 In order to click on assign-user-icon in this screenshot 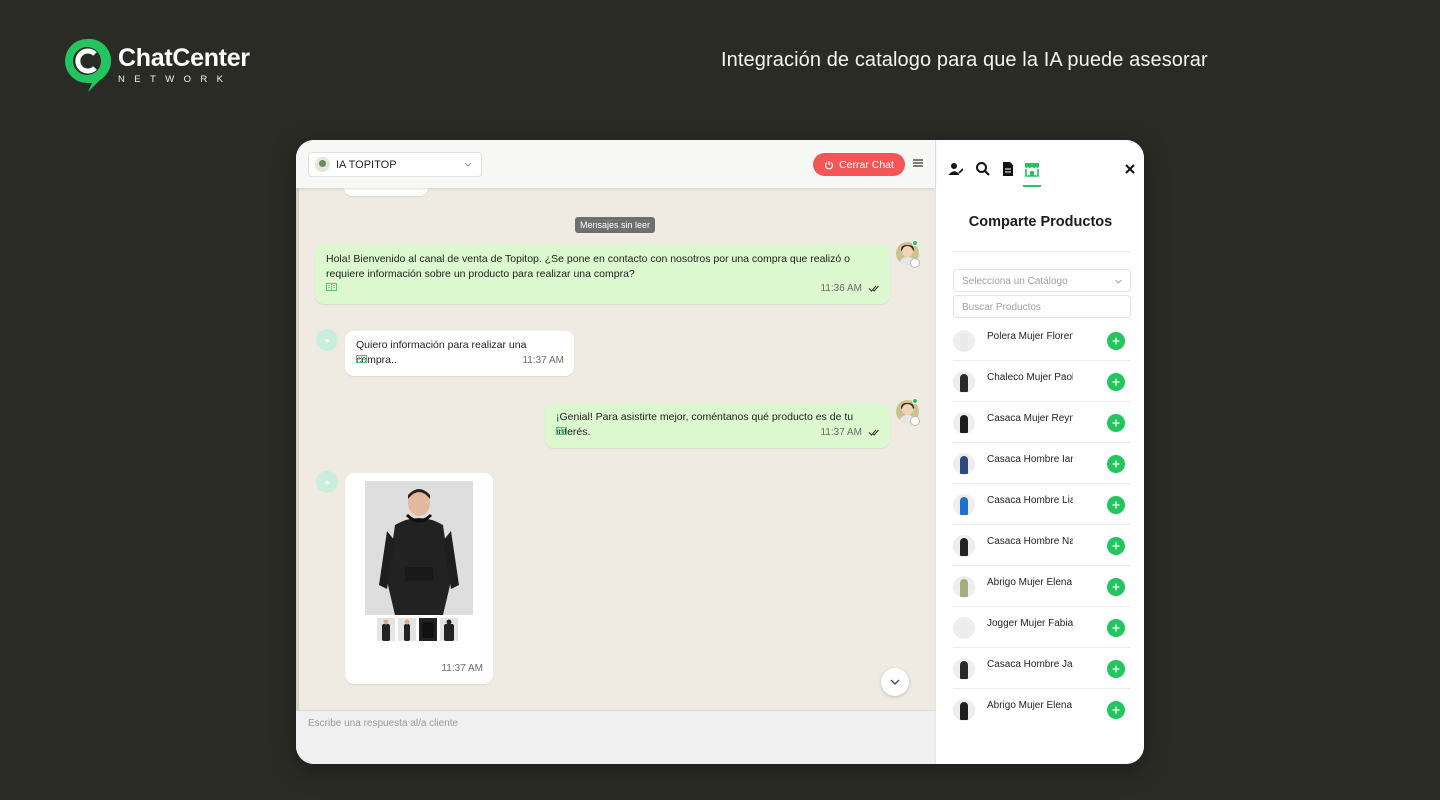, I will do `click(956, 169)`.